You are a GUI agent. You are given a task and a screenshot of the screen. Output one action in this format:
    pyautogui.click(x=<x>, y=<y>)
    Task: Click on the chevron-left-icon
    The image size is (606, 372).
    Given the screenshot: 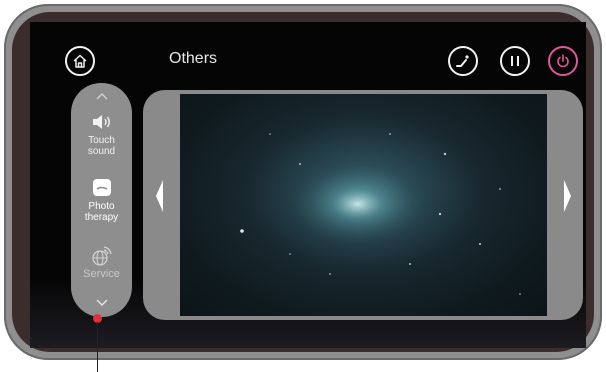 What is the action you would take?
    pyautogui.click(x=159, y=196)
    